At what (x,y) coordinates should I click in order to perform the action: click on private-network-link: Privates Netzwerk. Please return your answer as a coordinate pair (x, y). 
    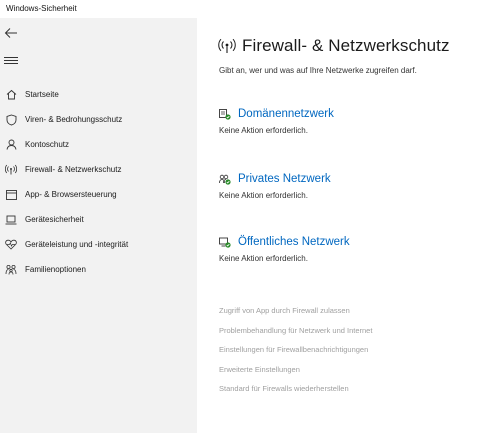
    Looking at the image, I should click on (284, 179).